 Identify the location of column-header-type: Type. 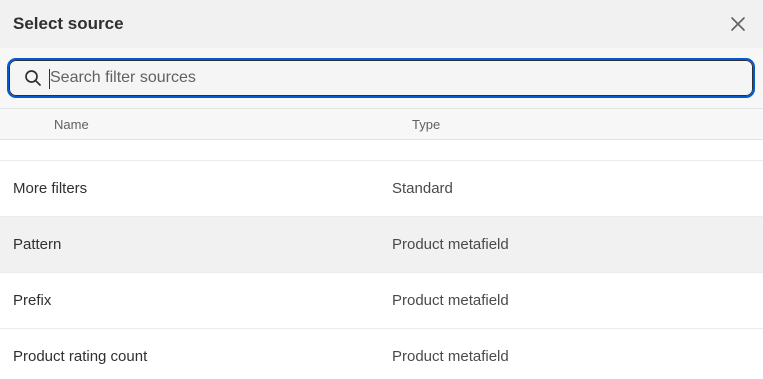
(426, 124).